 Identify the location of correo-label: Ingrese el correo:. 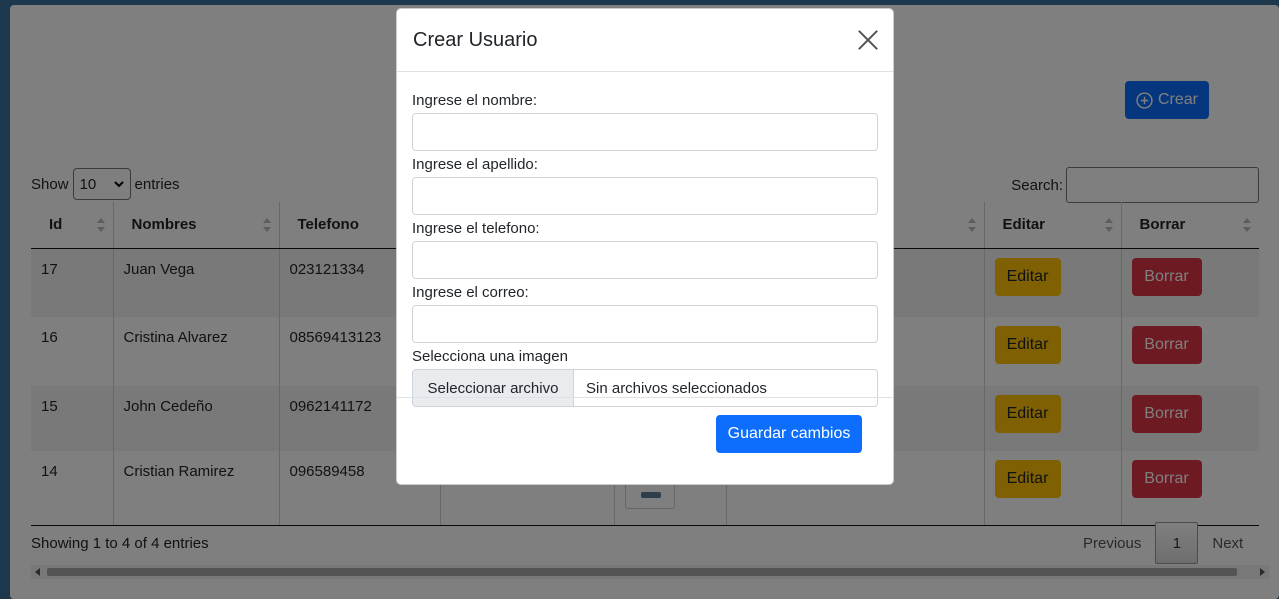
(470, 292).